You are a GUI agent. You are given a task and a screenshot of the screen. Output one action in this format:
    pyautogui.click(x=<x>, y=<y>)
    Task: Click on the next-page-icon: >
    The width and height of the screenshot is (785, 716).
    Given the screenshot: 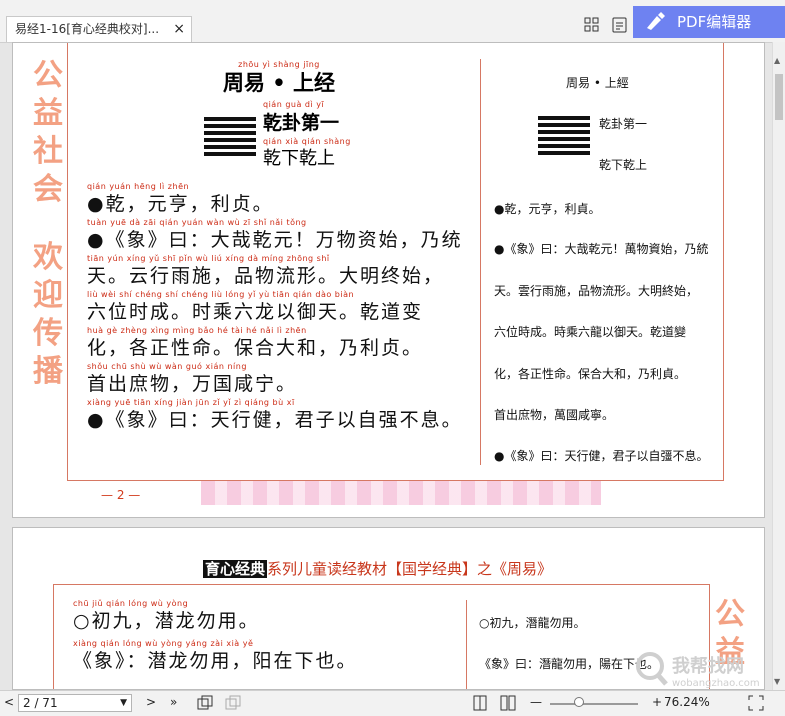 What is the action you would take?
    pyautogui.click(x=151, y=702)
    